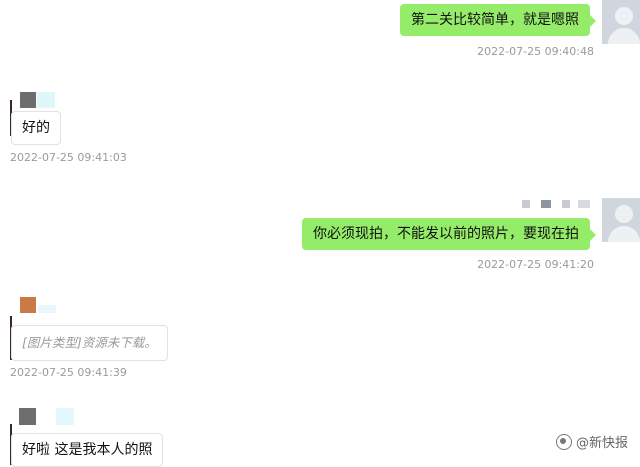 This screenshot has width=640, height=467. I want to click on watermark: @新快报, so click(591, 441).